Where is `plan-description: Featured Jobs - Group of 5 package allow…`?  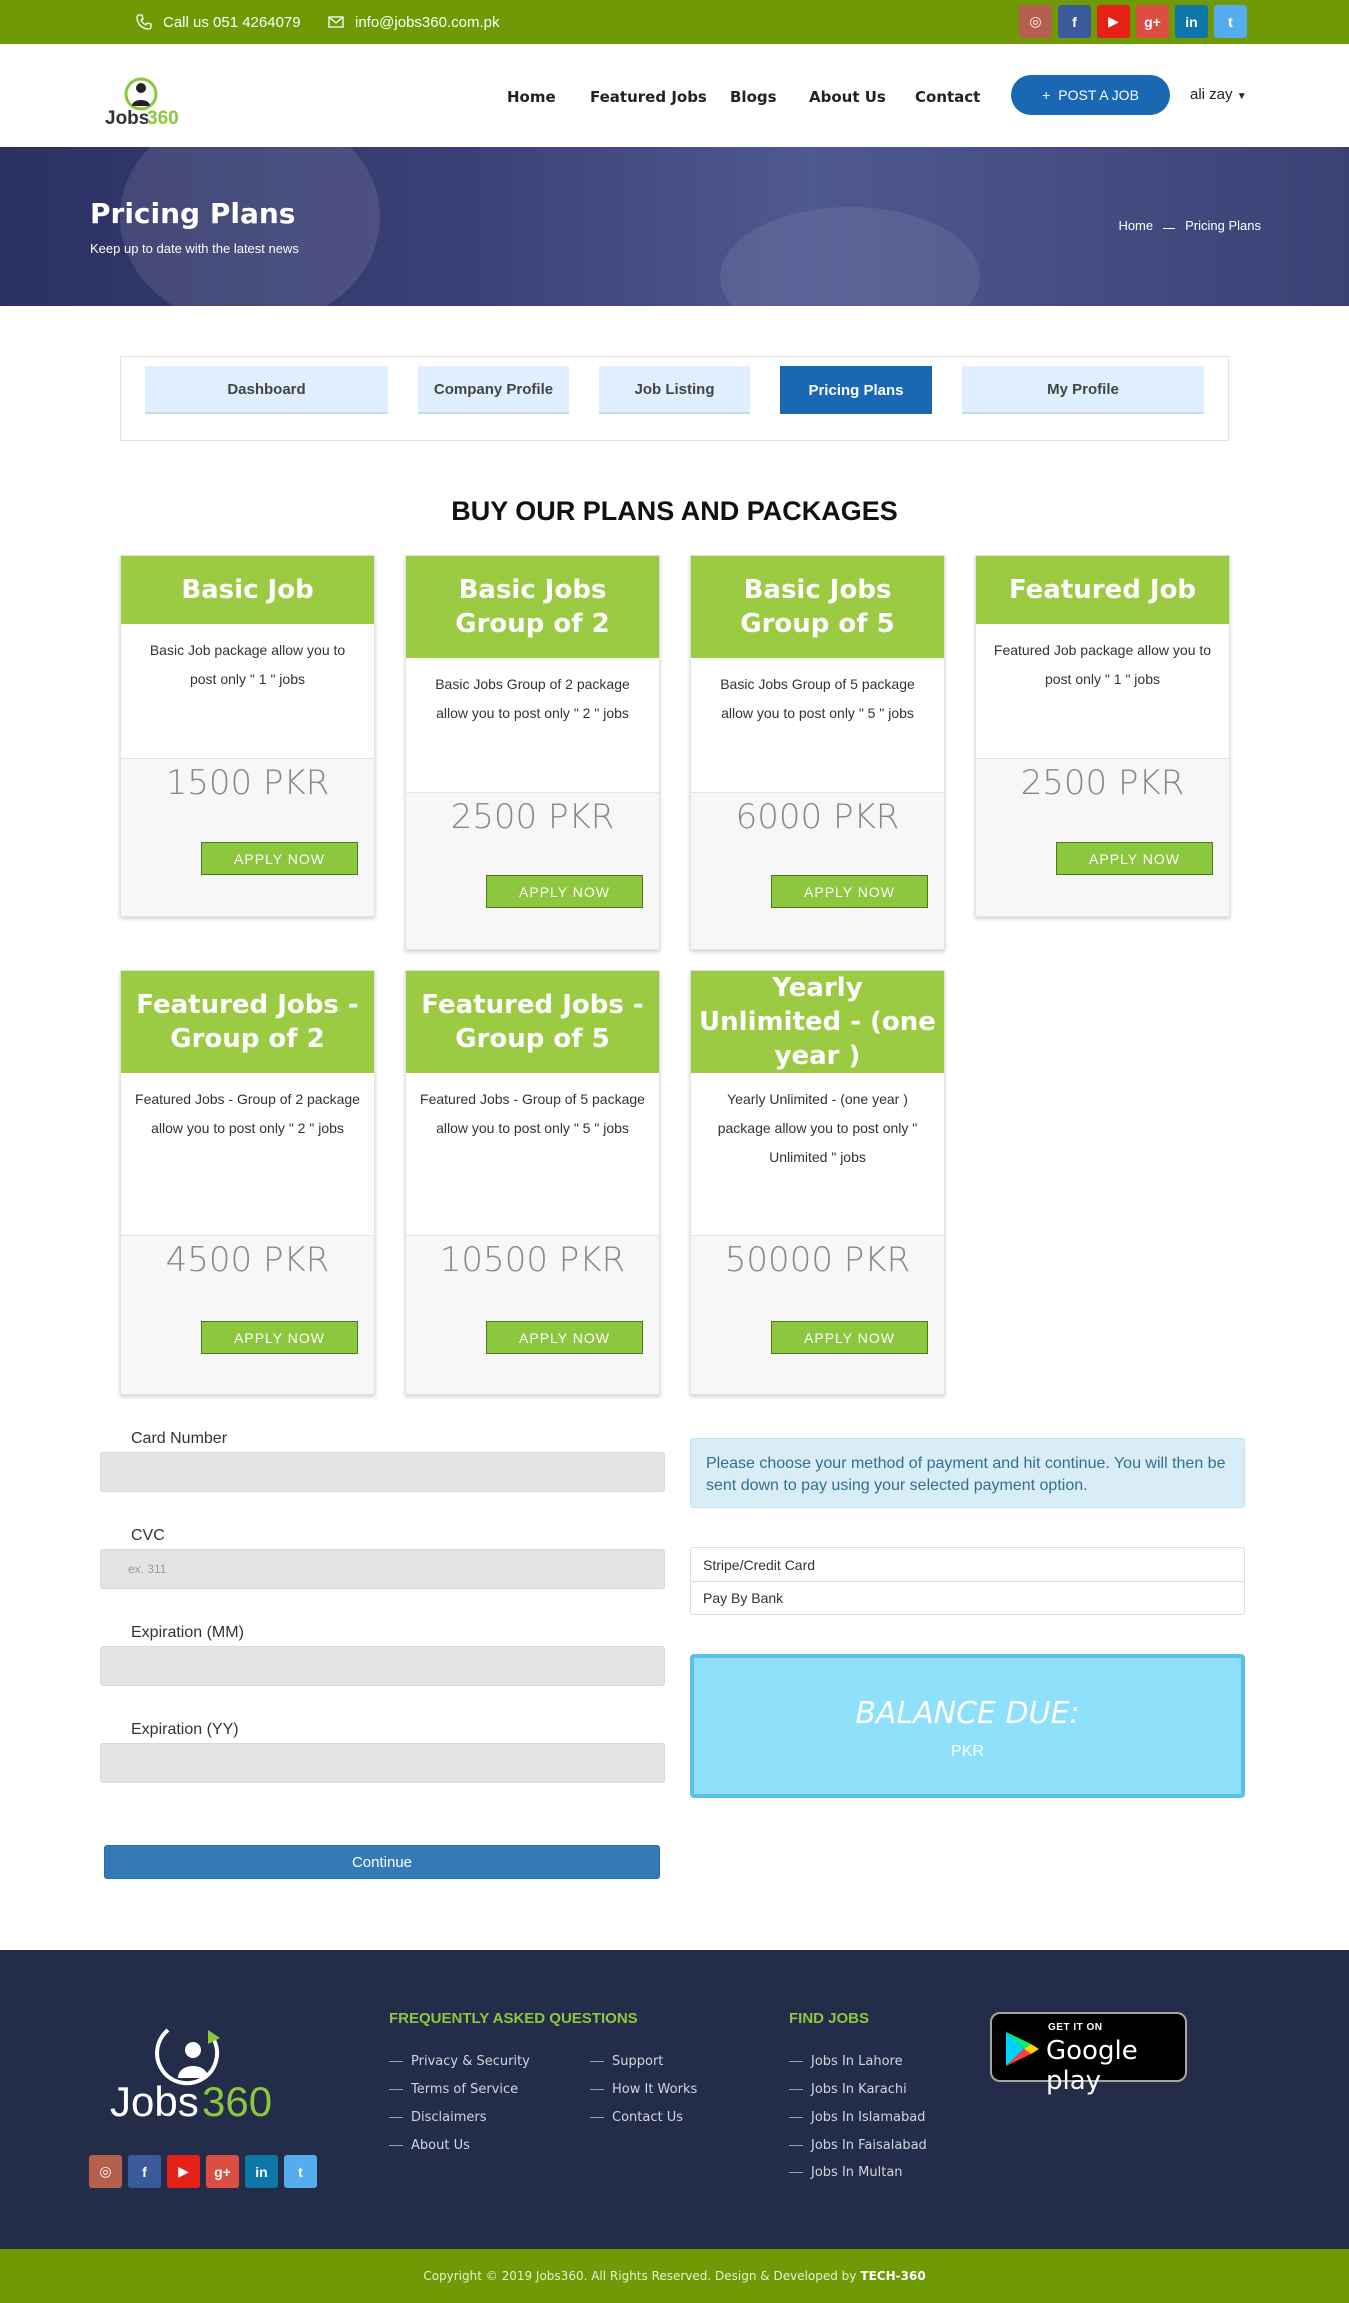
plan-description: Featured Jobs - Group of 5 package allow… is located at coordinates (532, 1154).